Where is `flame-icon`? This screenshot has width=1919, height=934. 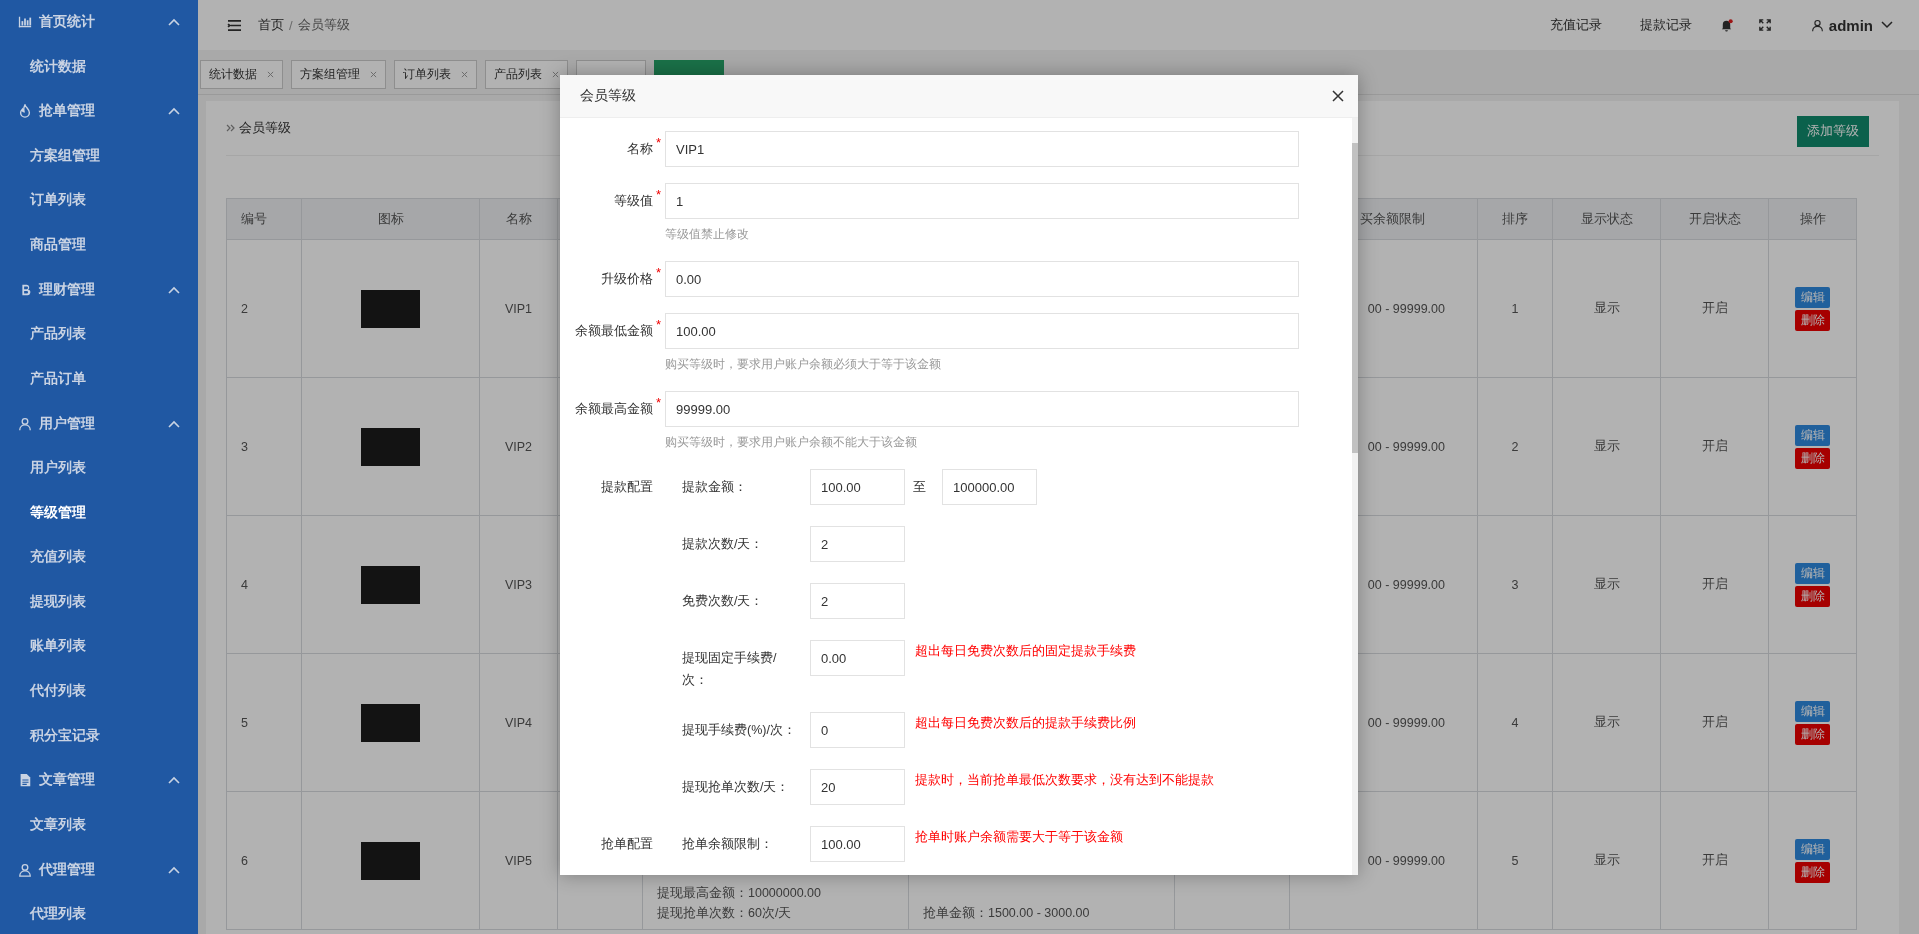
flame-icon is located at coordinates (25, 111).